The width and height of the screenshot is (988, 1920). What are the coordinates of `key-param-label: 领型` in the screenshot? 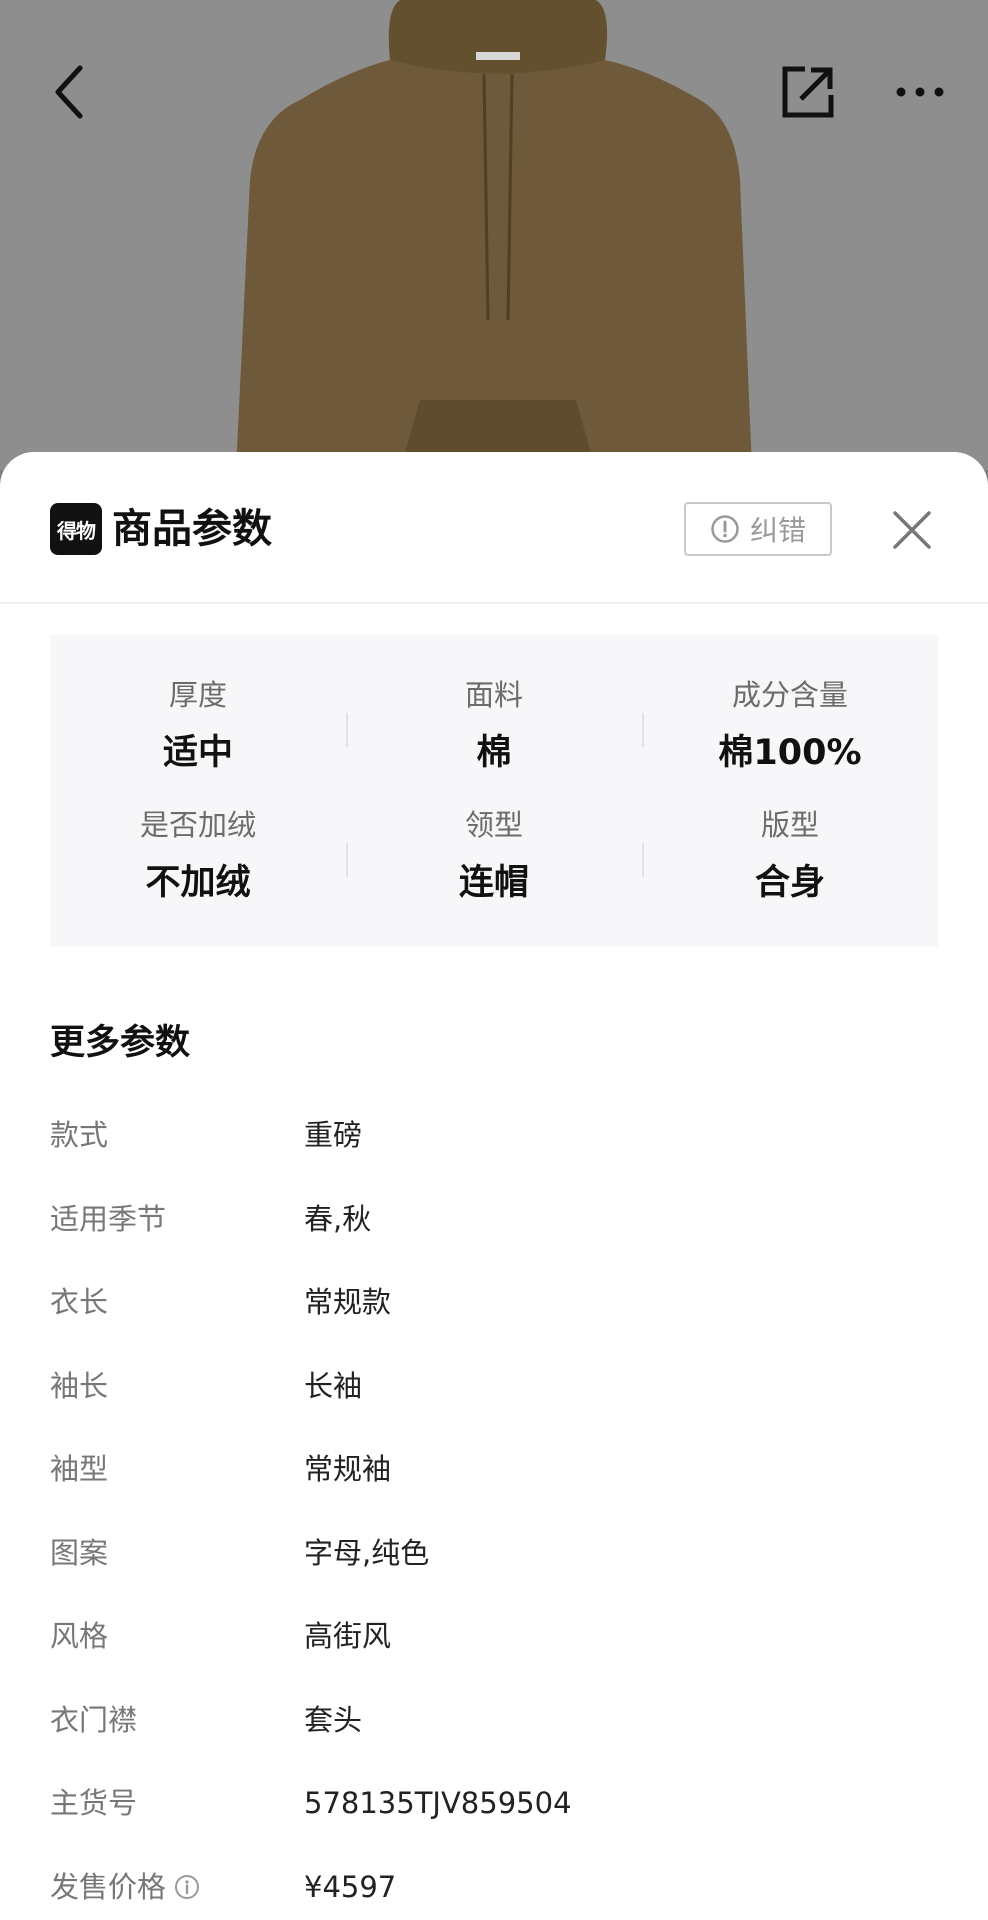 It's located at (493, 825).